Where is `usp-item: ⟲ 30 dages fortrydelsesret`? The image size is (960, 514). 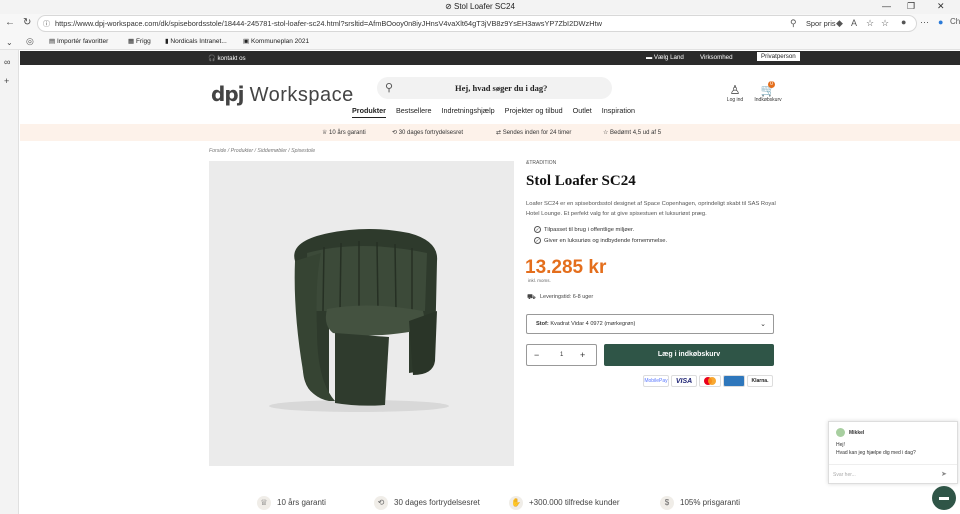 usp-item: ⟲ 30 dages fortrydelsesret is located at coordinates (428, 133).